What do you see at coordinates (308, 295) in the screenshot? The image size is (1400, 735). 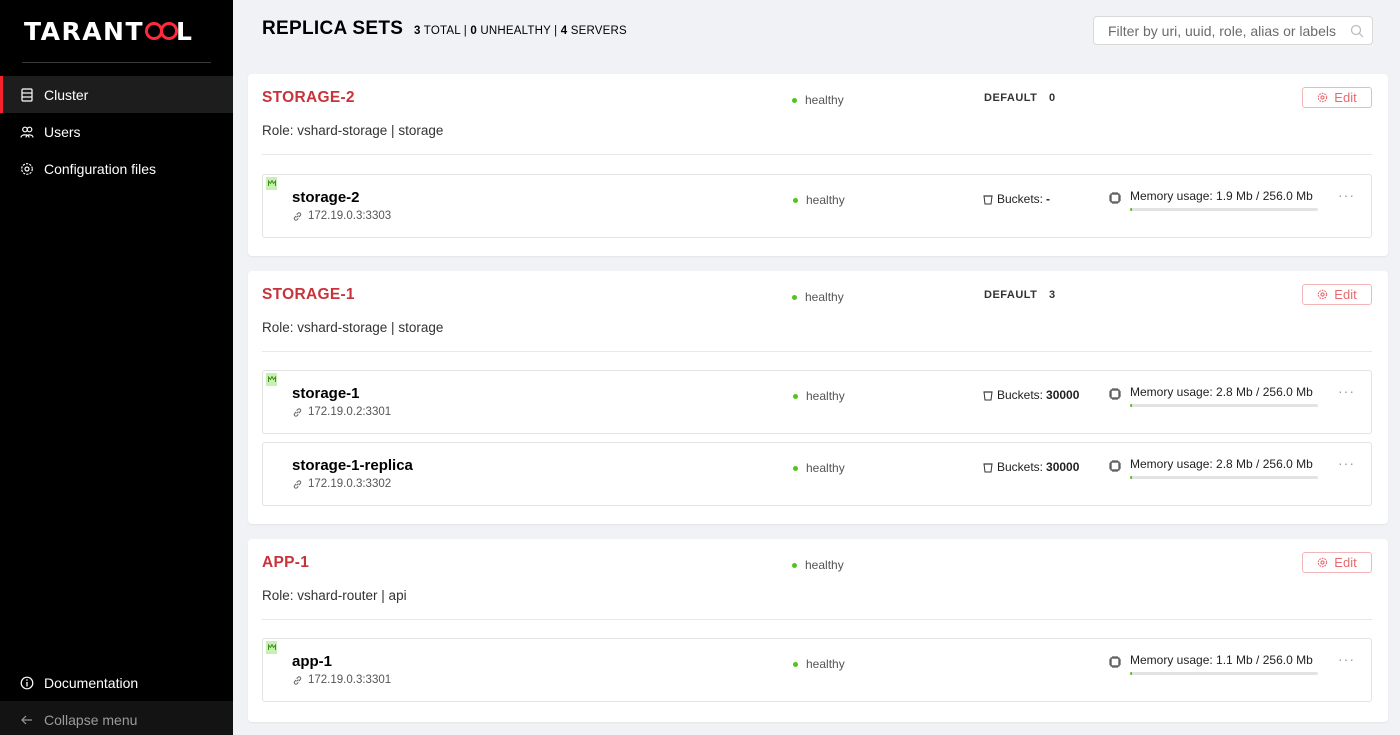 I see `replicaset-name: STORAGE-1` at bounding box center [308, 295].